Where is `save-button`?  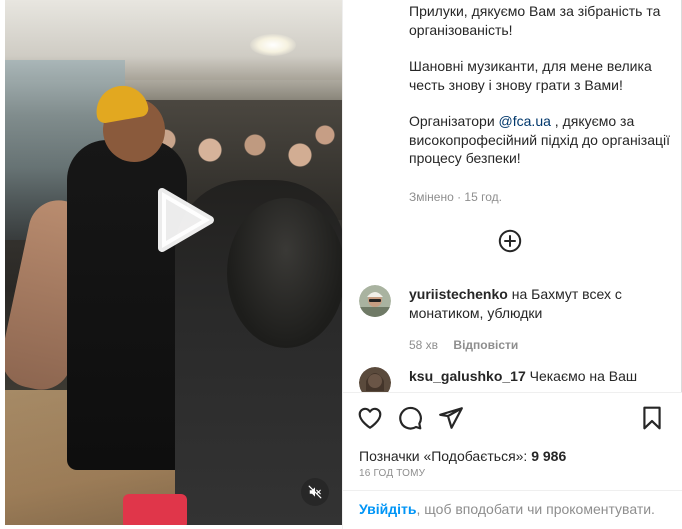 save-button is located at coordinates (652, 418).